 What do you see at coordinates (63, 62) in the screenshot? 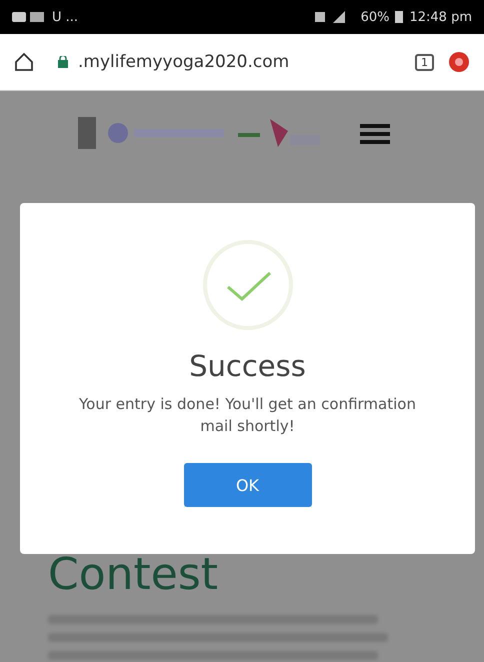
I see `lock-icon` at bounding box center [63, 62].